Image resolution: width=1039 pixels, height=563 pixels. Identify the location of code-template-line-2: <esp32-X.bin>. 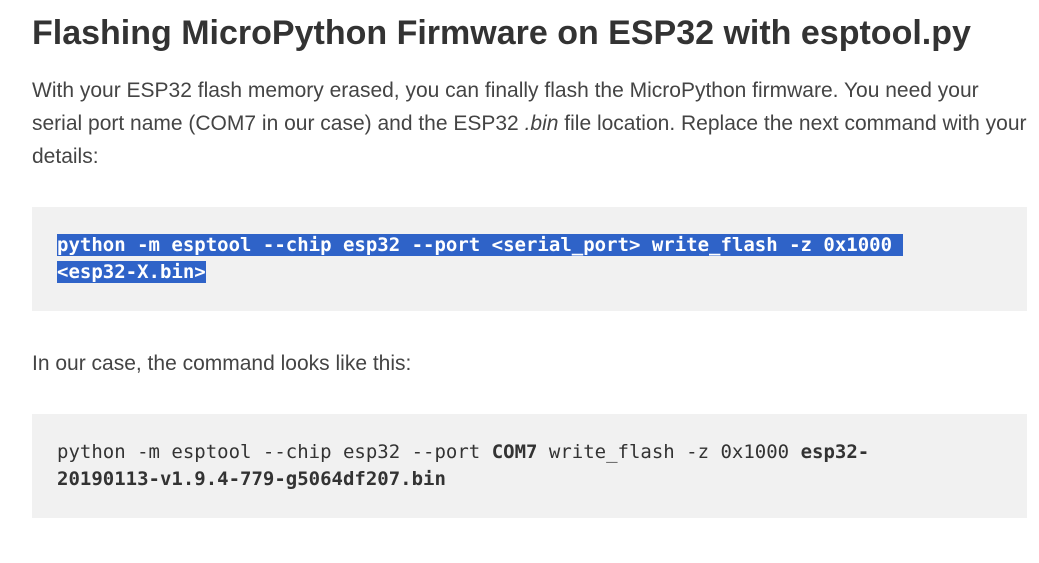
(131, 272).